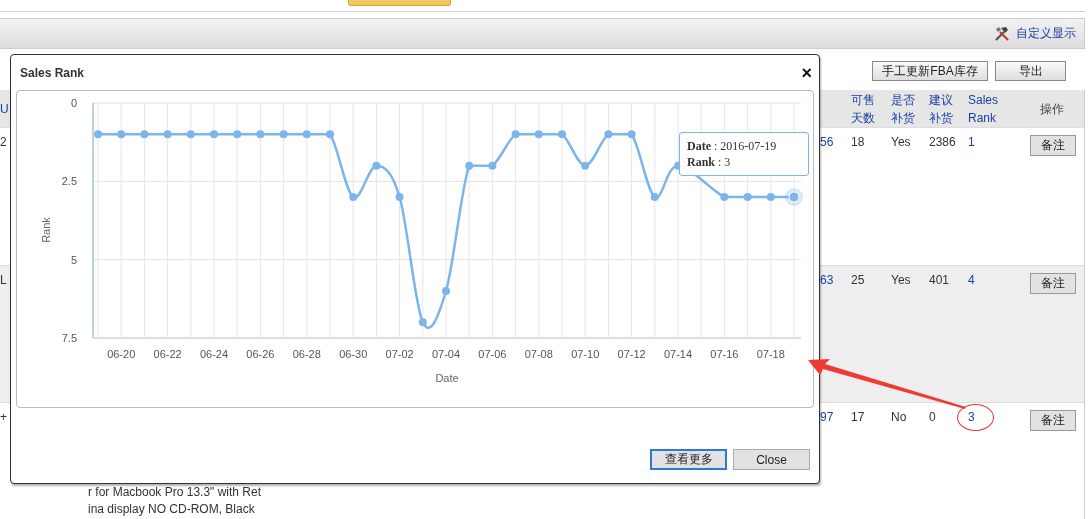  Describe the element at coordinates (942, 142) in the screenshot. I see `table-cell: 2386` at that location.